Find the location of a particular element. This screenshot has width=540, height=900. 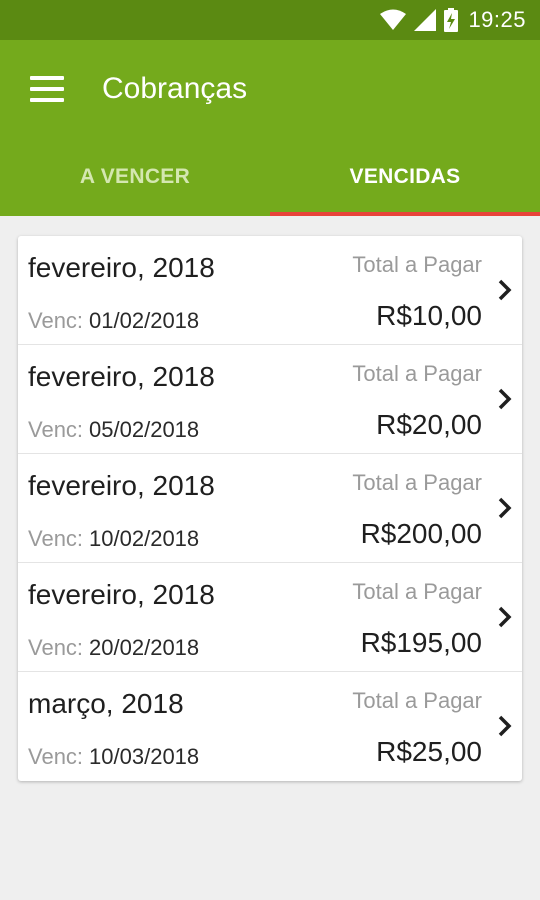

due-date: 05/02/2018 is located at coordinates (144, 429).